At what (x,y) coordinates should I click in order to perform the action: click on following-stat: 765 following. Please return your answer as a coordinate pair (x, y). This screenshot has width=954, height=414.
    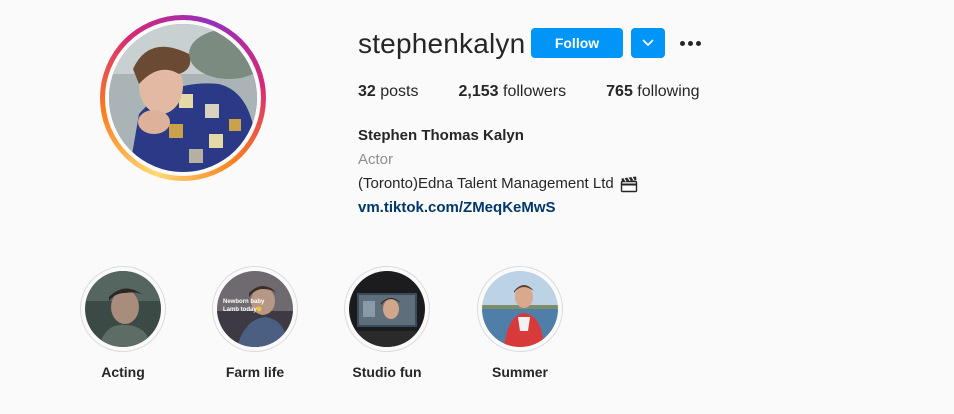
    Looking at the image, I should click on (652, 92).